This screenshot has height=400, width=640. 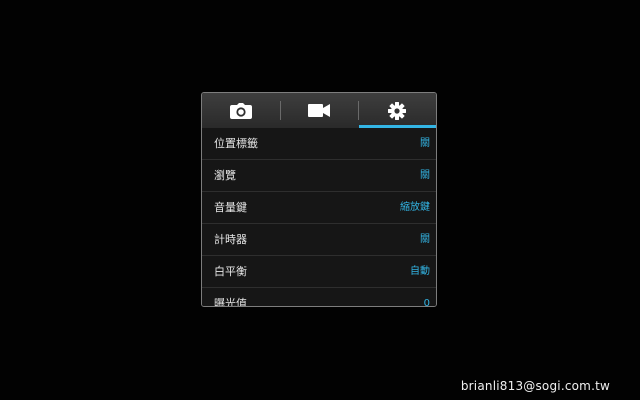 What do you see at coordinates (319, 144) in the screenshot?
I see `setting-row-location-tag: 位置標籤 關` at bounding box center [319, 144].